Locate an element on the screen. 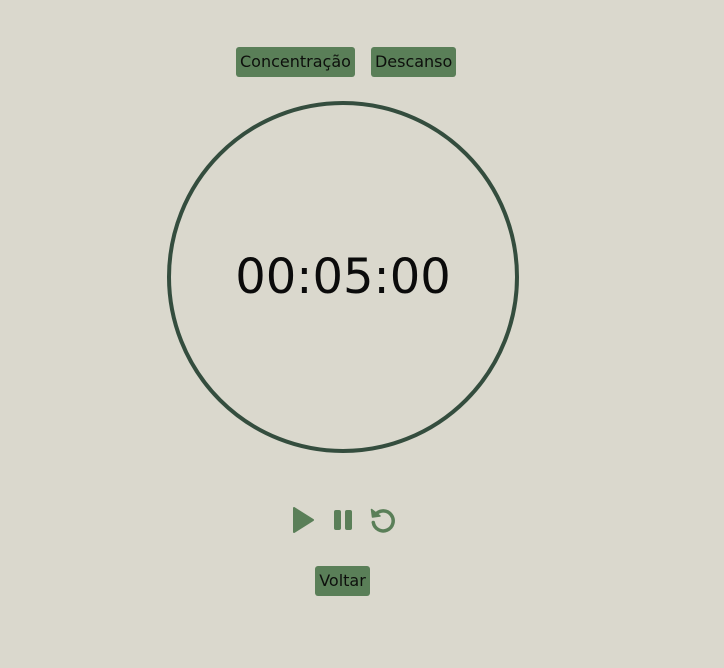  play-icon is located at coordinates (303, 520).